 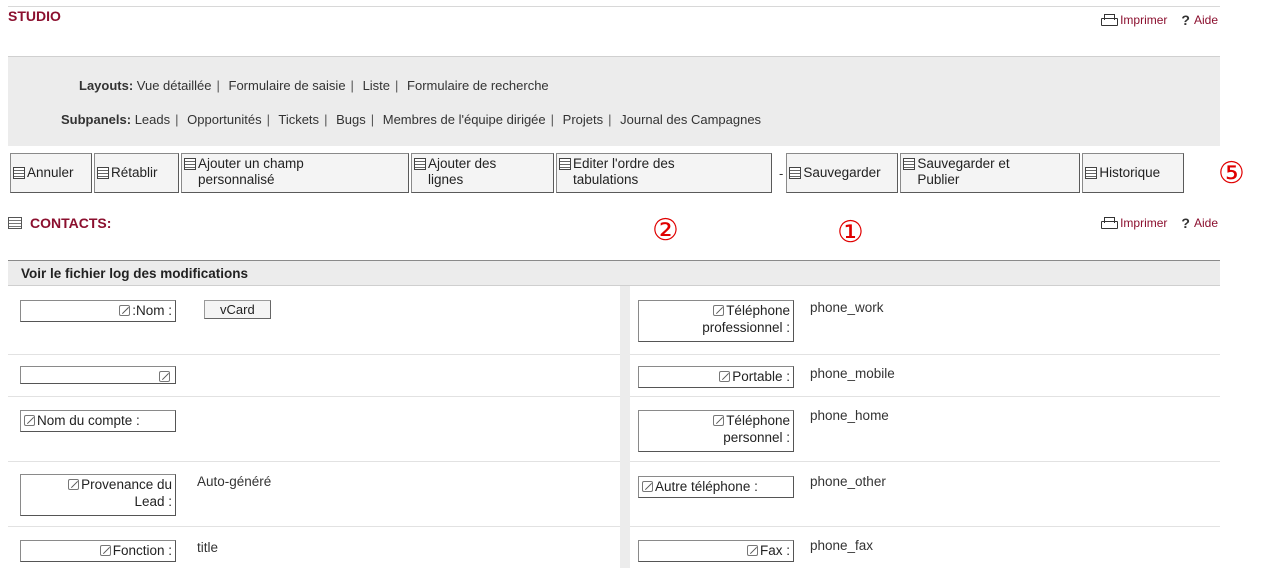 I want to click on layout-link-search-form: Formulaire de recherche, so click(x=478, y=85).